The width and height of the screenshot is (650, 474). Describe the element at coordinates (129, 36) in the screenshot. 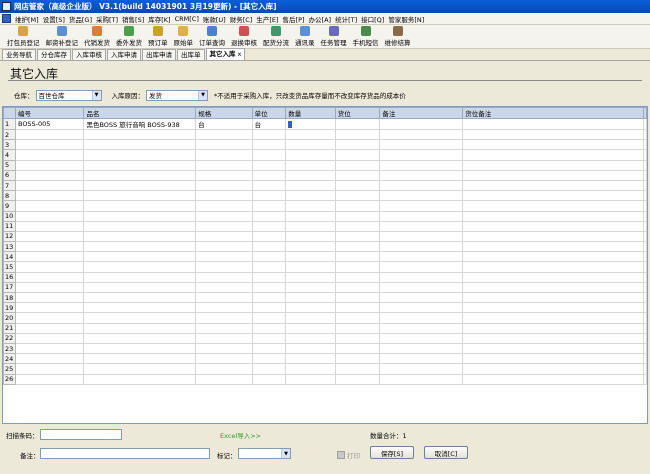

I see `toolbar-button: 委外发货` at that location.